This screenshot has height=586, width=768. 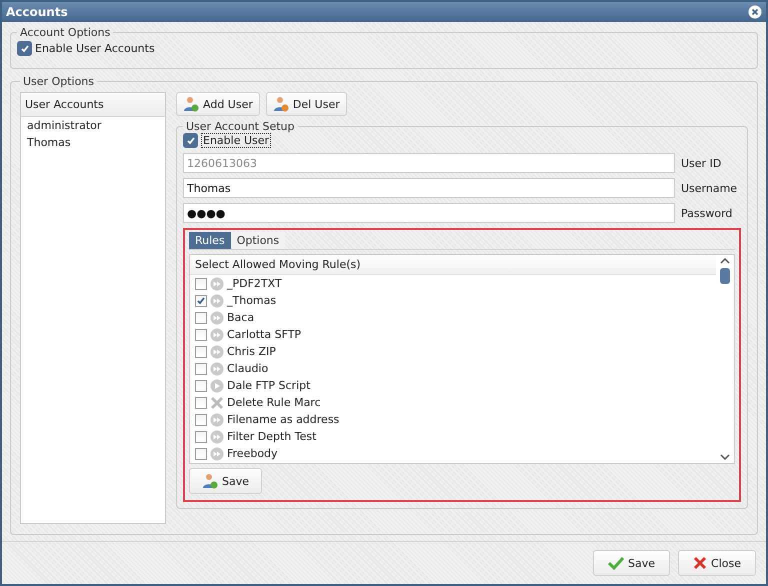 What do you see at coordinates (251, 351) in the screenshot?
I see `rule-label: Chris ZIP` at bounding box center [251, 351].